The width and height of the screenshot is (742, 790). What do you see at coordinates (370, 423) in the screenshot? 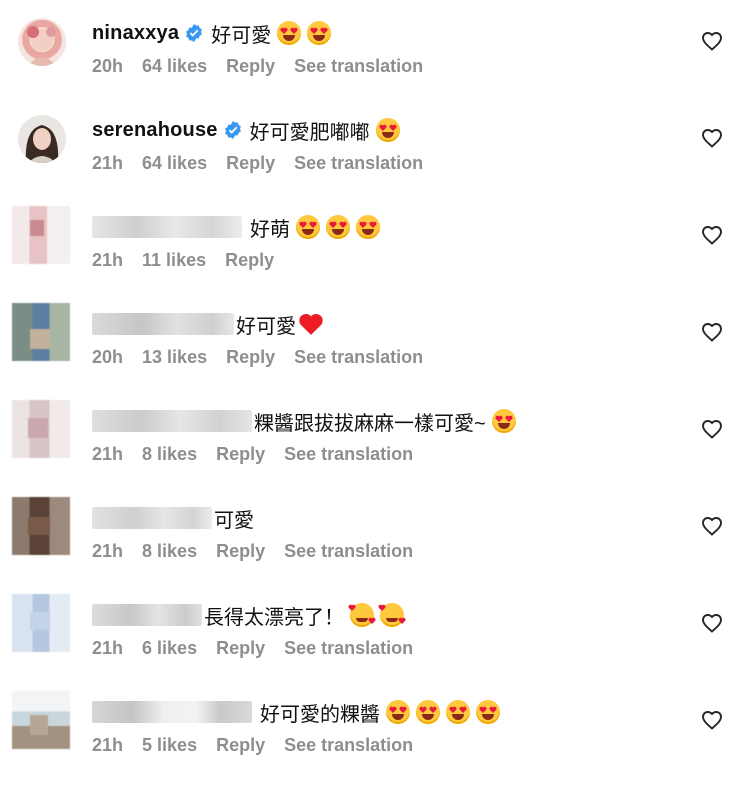
I see `comment-text: 粿醬跟拔拔麻麻一樣可愛~` at bounding box center [370, 423].